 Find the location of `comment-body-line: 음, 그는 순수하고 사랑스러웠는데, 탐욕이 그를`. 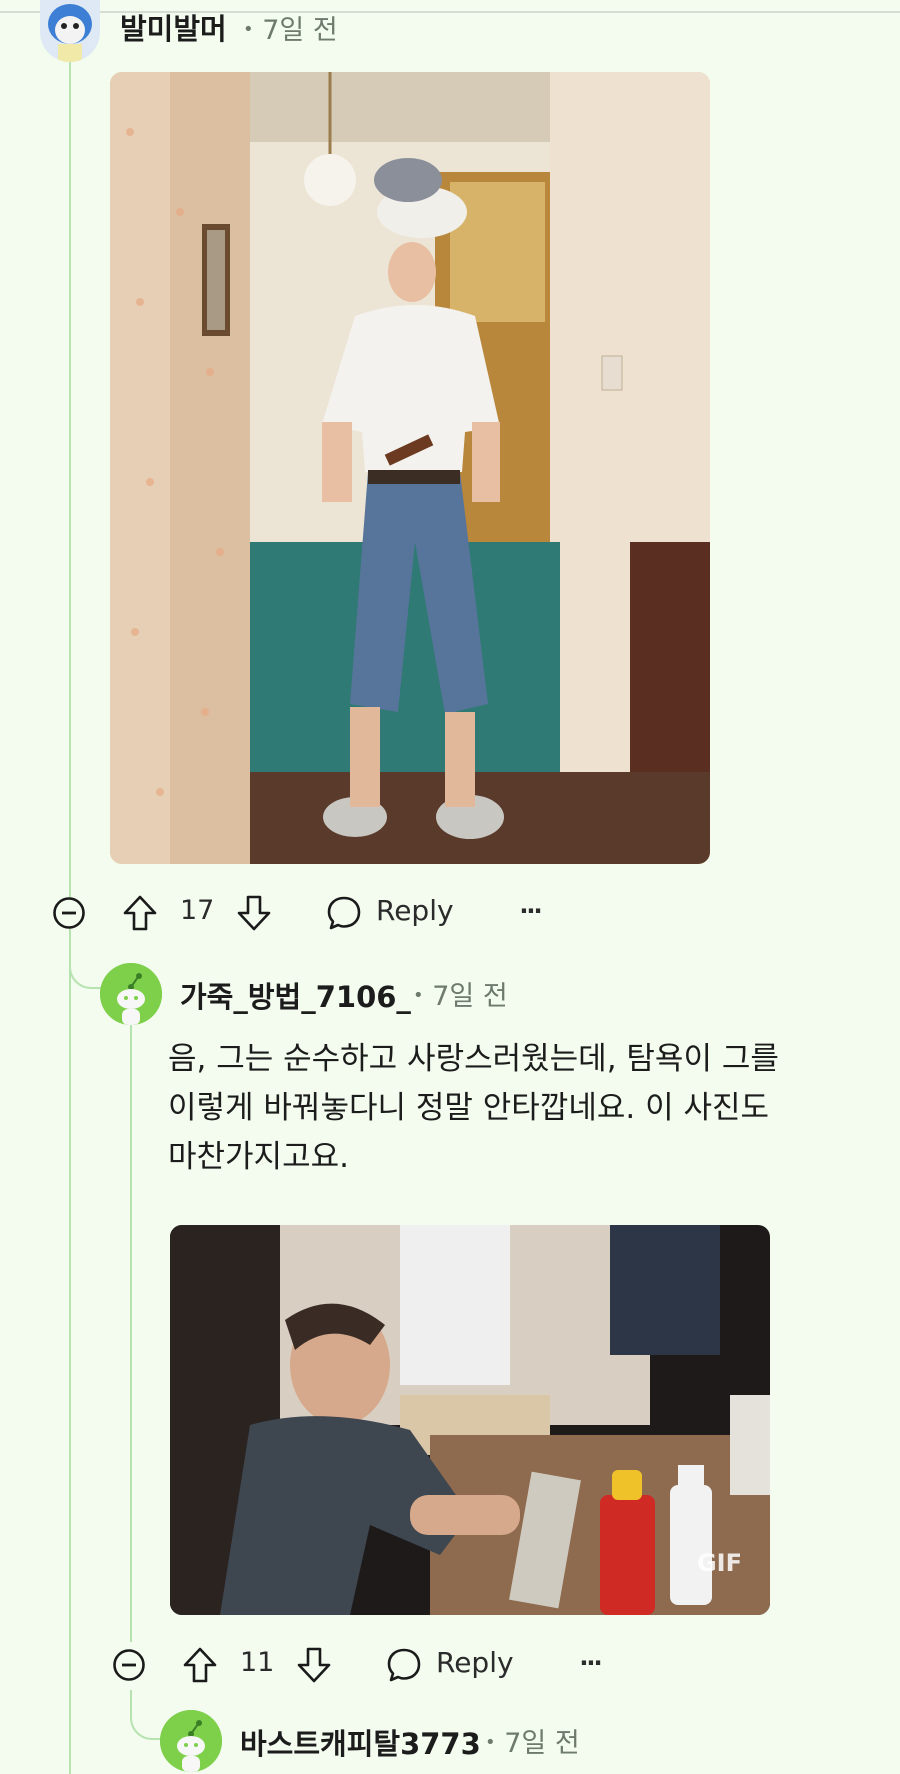

comment-body-line: 음, 그는 순수하고 사랑스러웠는데, 탐욕이 그를 is located at coordinates (473, 1059).